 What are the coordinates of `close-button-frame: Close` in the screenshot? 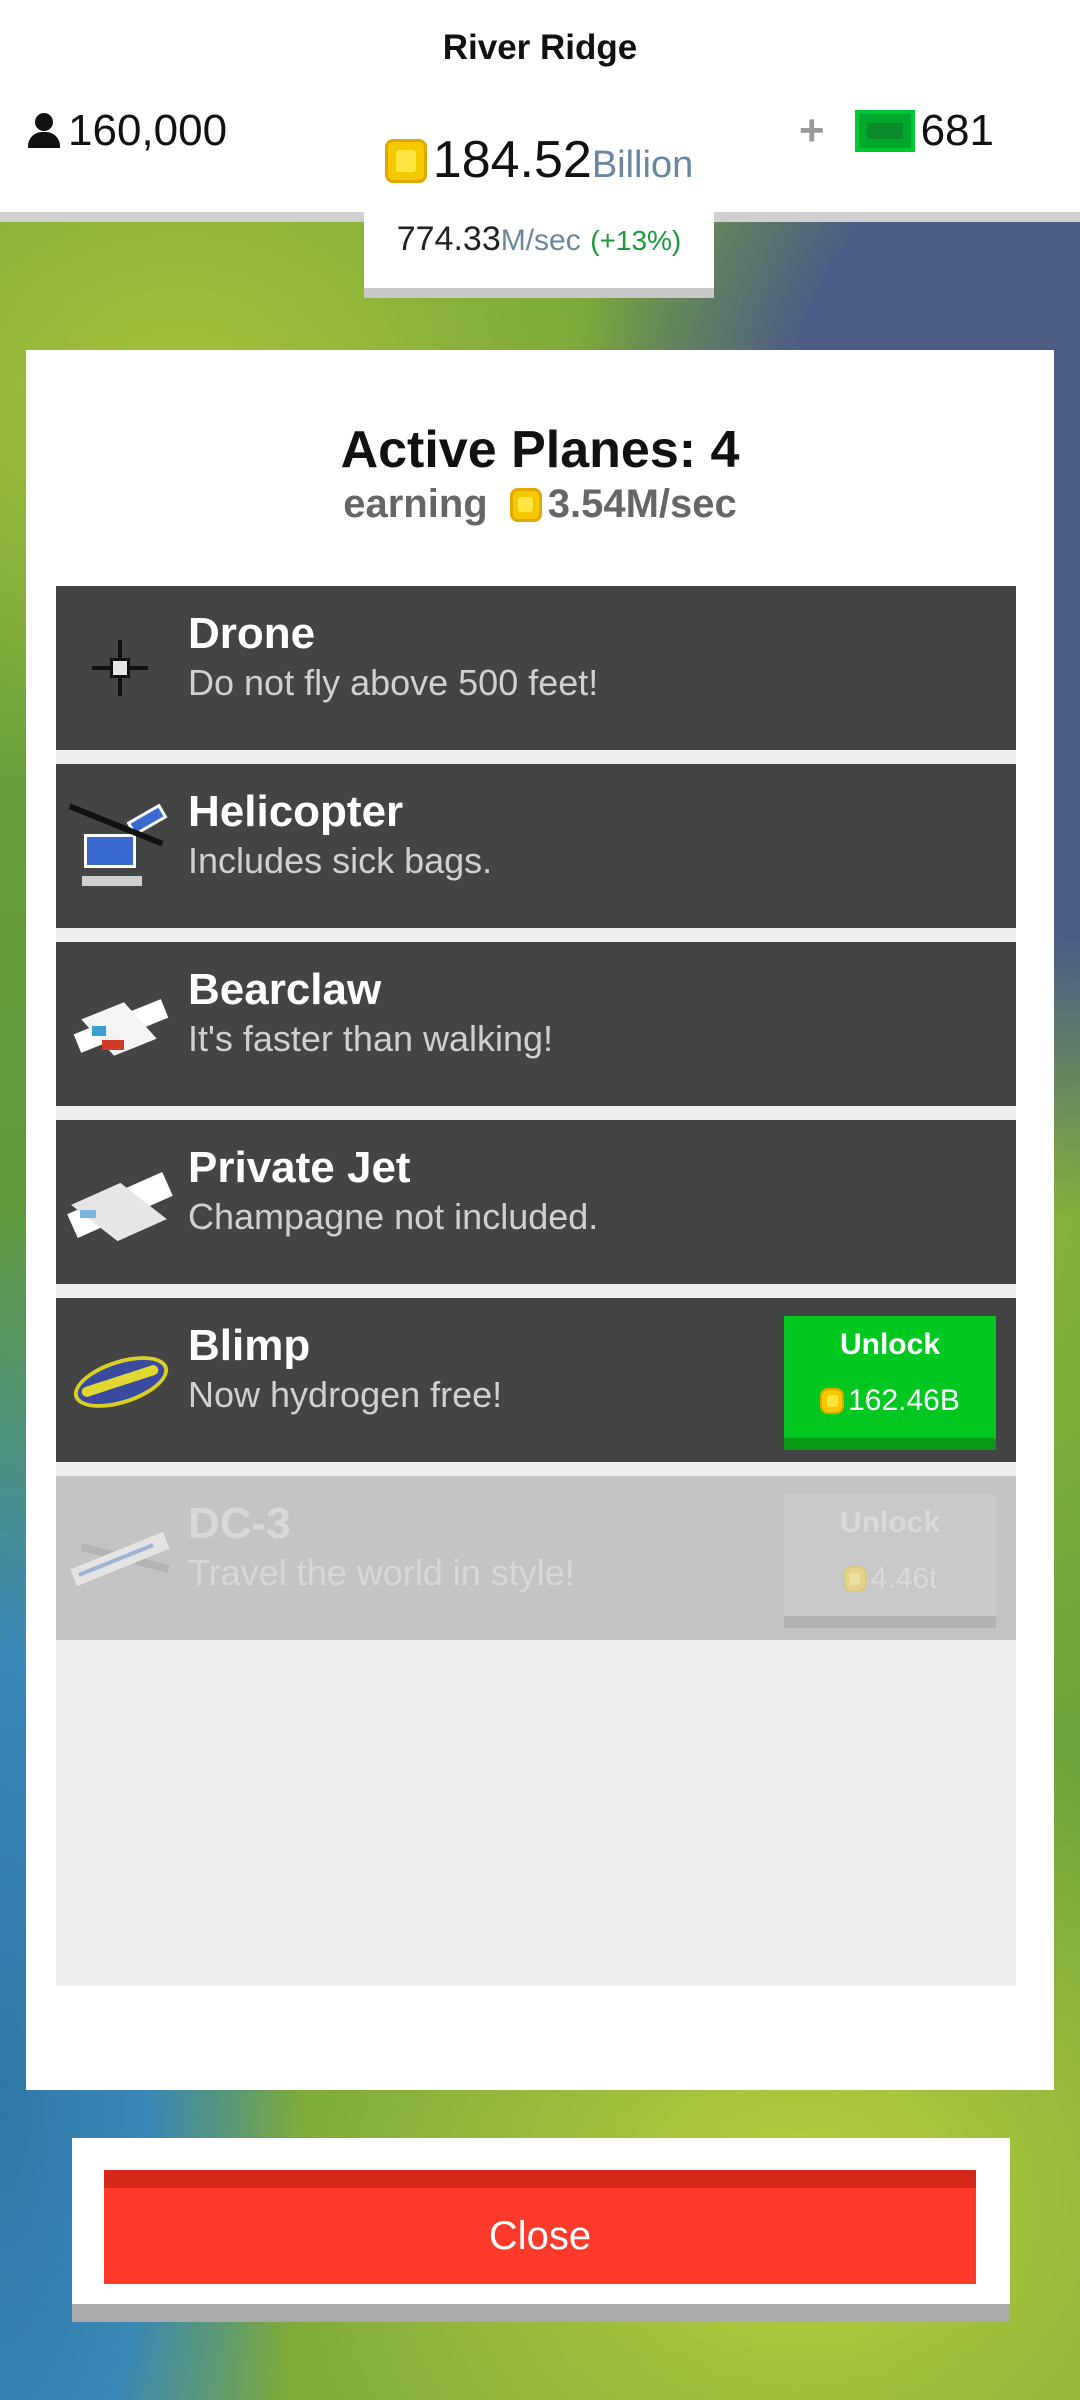 It's located at (541, 2230).